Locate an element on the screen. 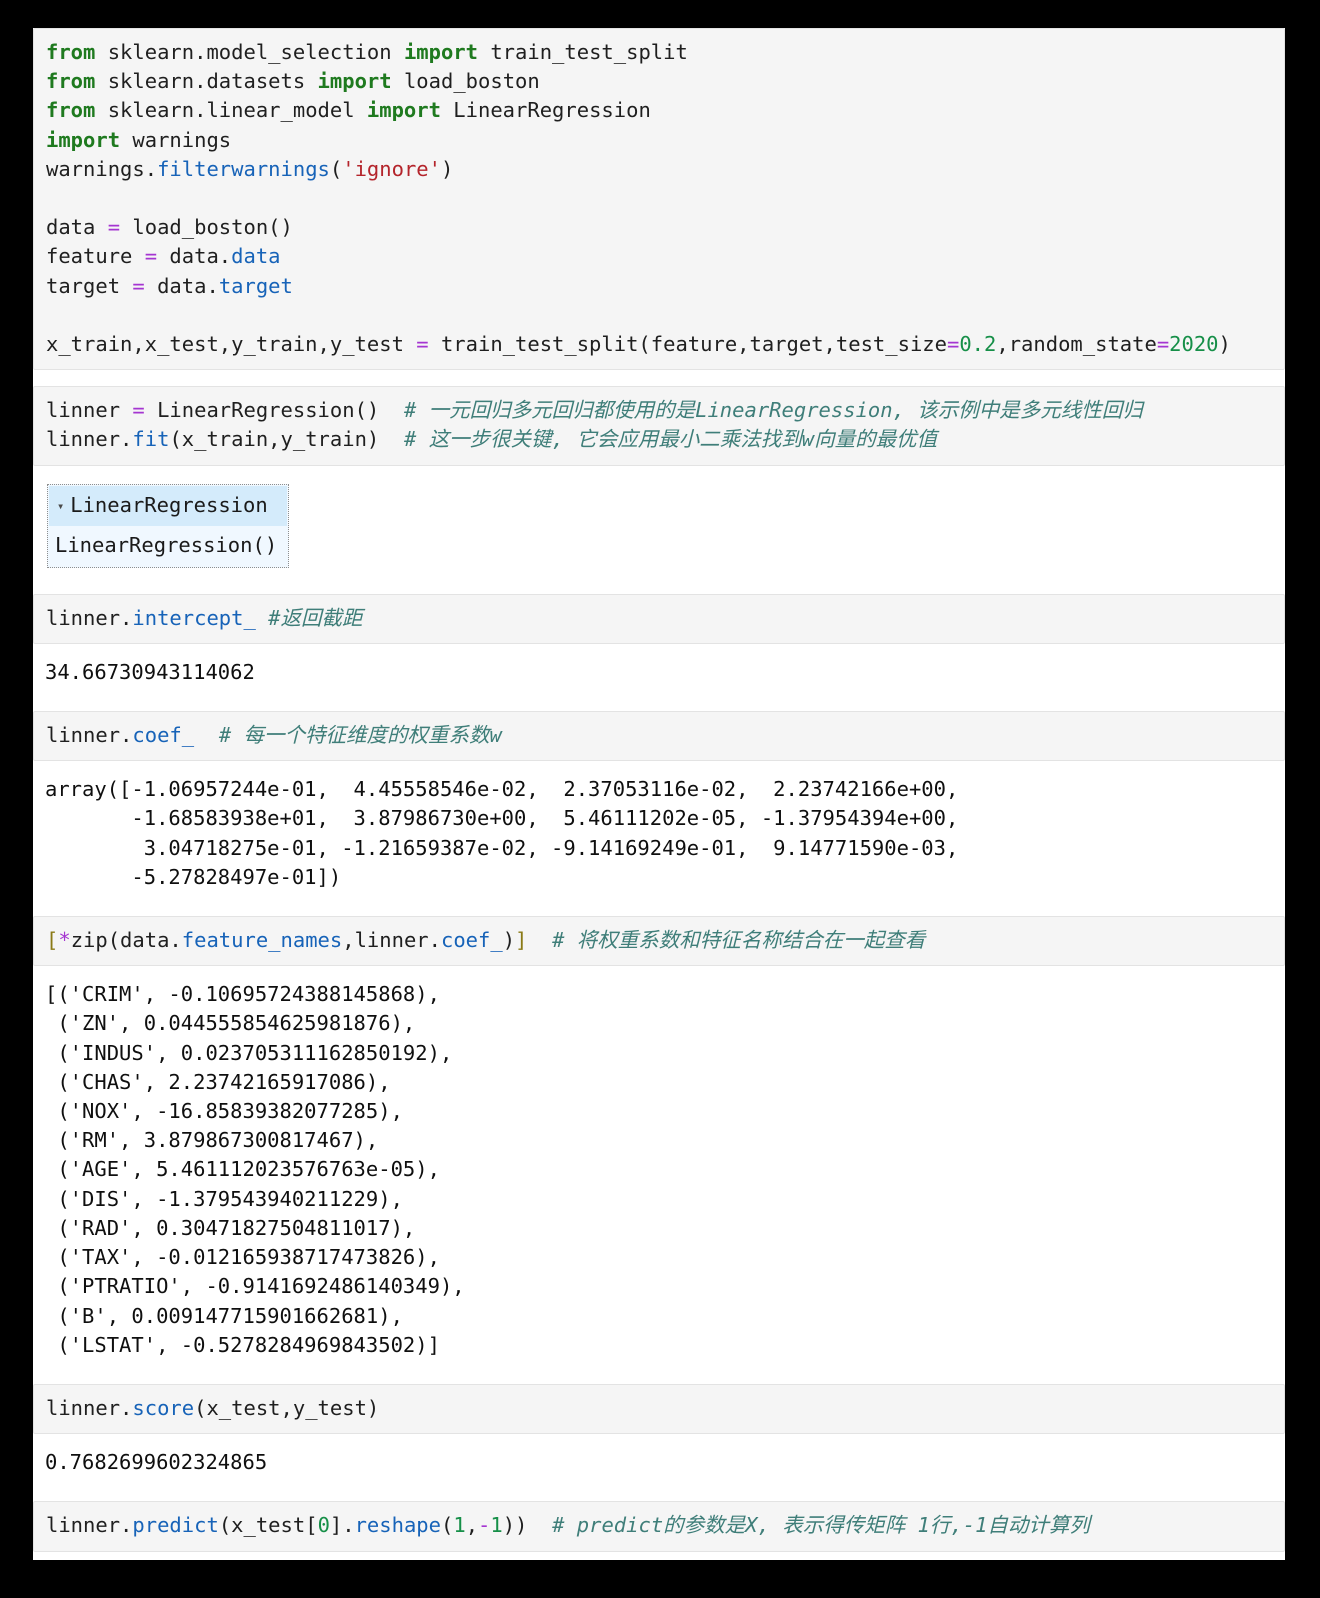 The width and height of the screenshot is (1320, 1598). code-line: linner.coef_ # 每一个特征维度的权重系数w is located at coordinates (274, 735).